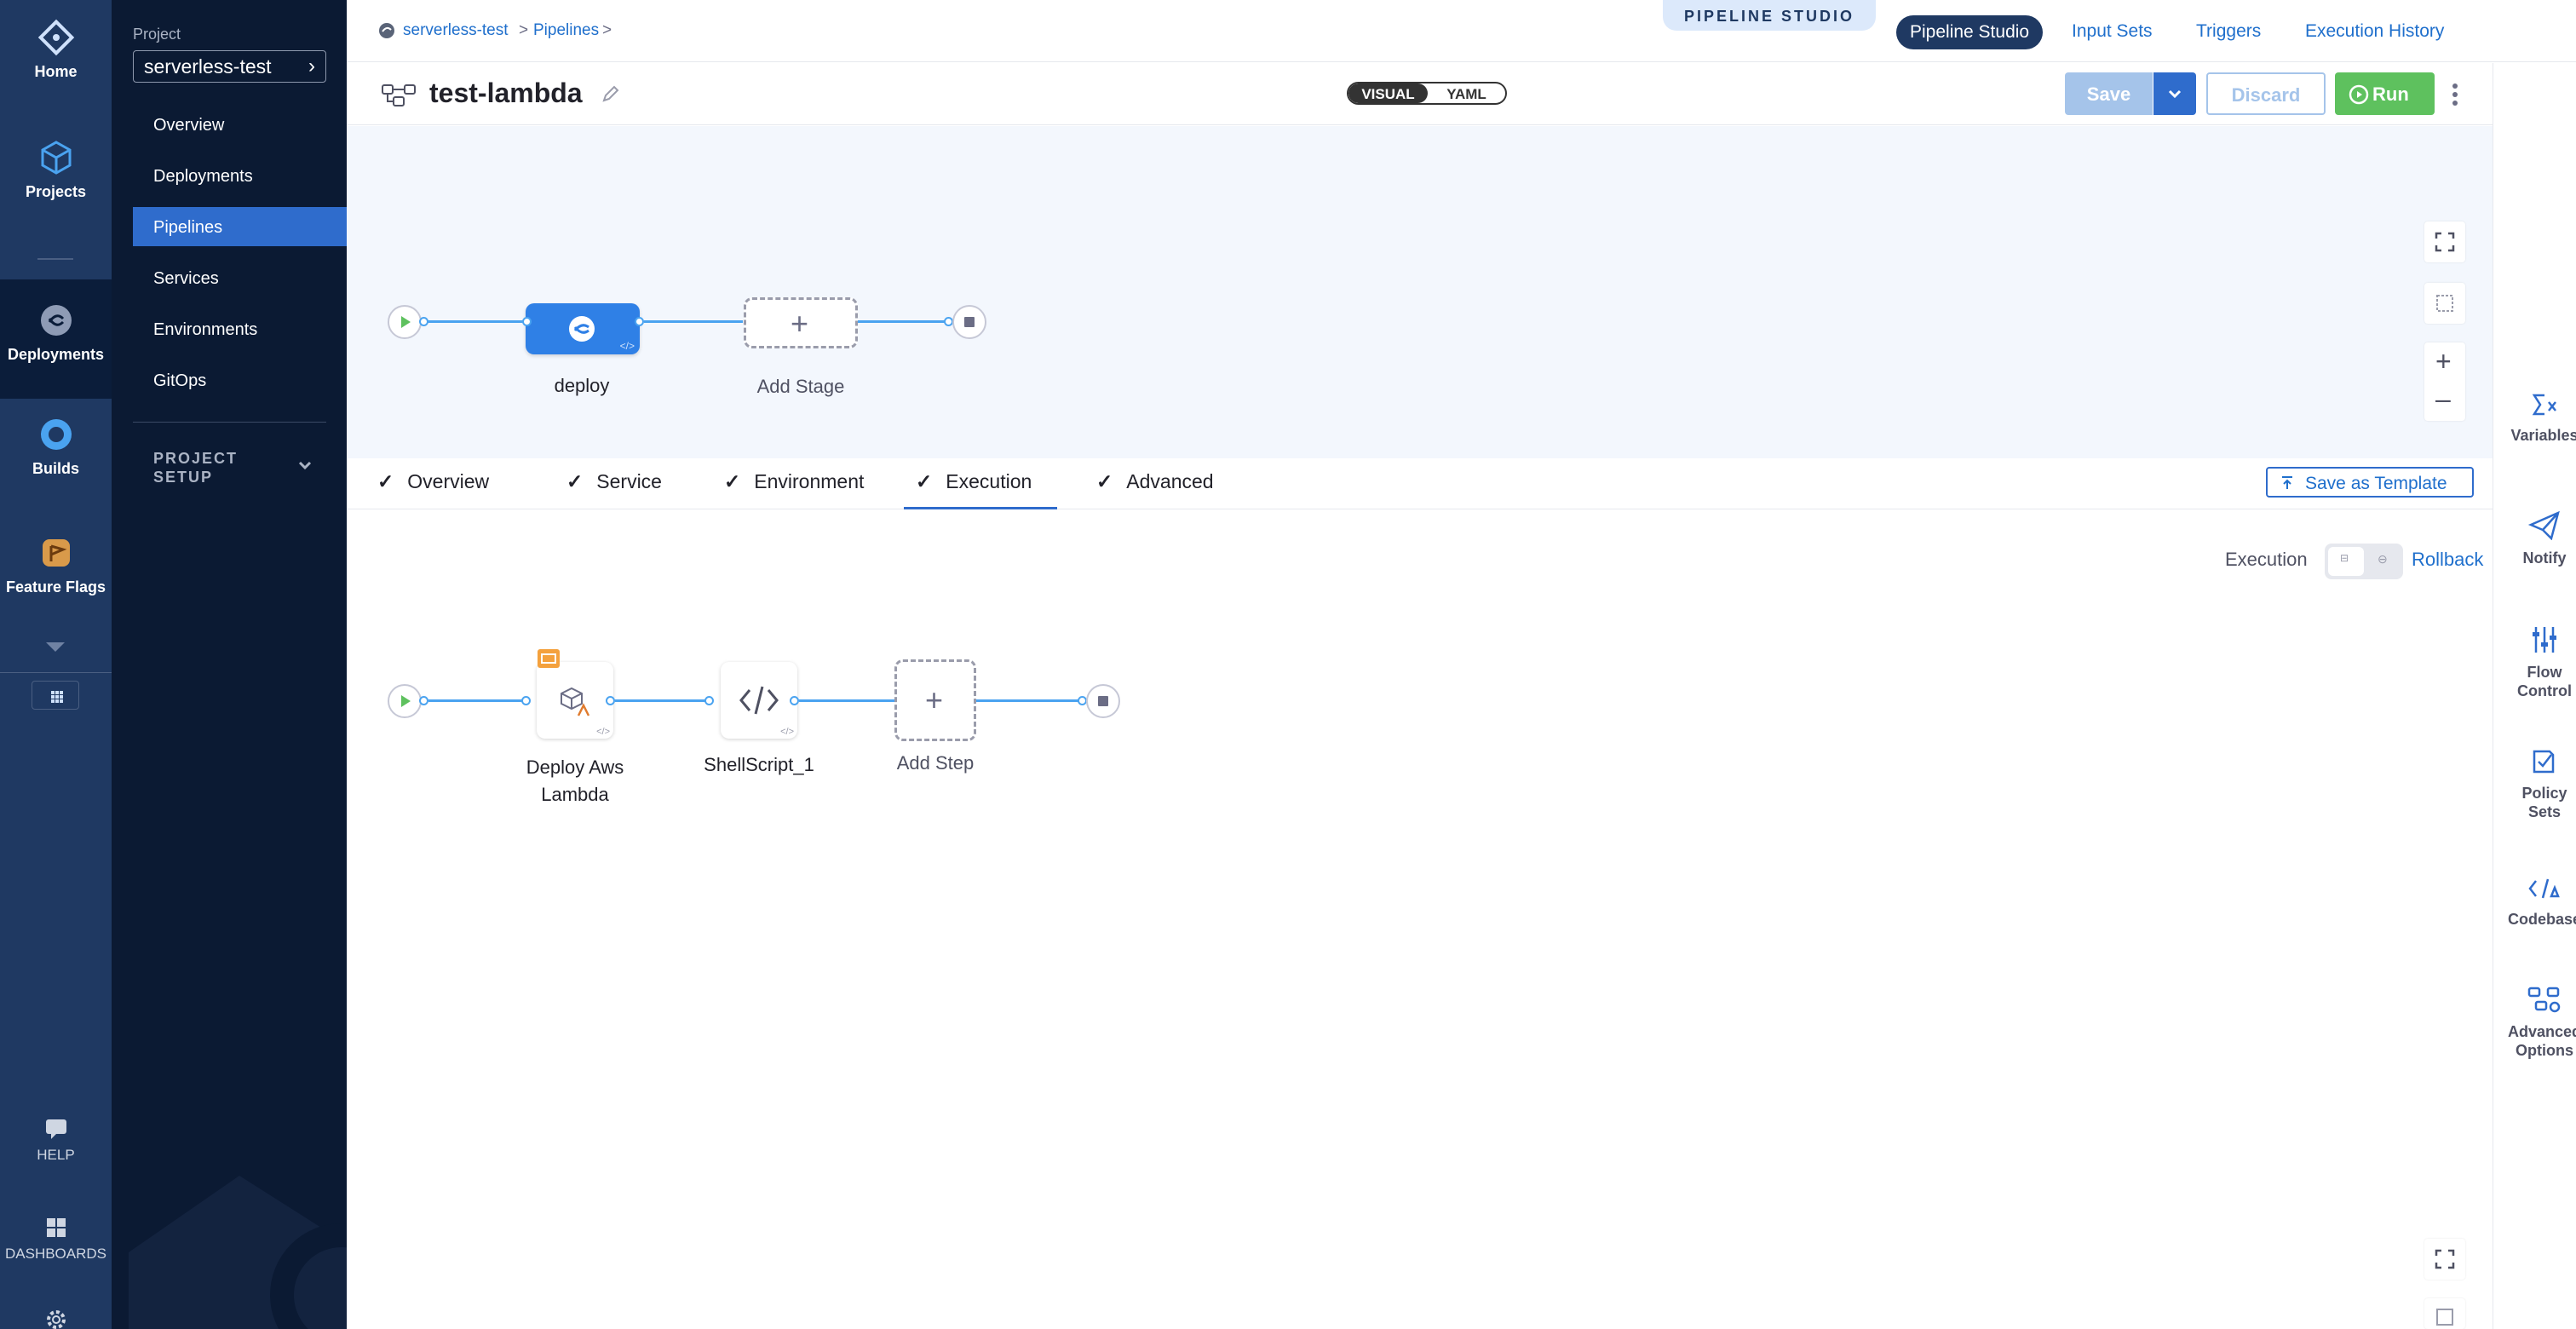 The width and height of the screenshot is (2576, 1329). What do you see at coordinates (2266, 559) in the screenshot?
I see `execution-toggle-label: Execution` at bounding box center [2266, 559].